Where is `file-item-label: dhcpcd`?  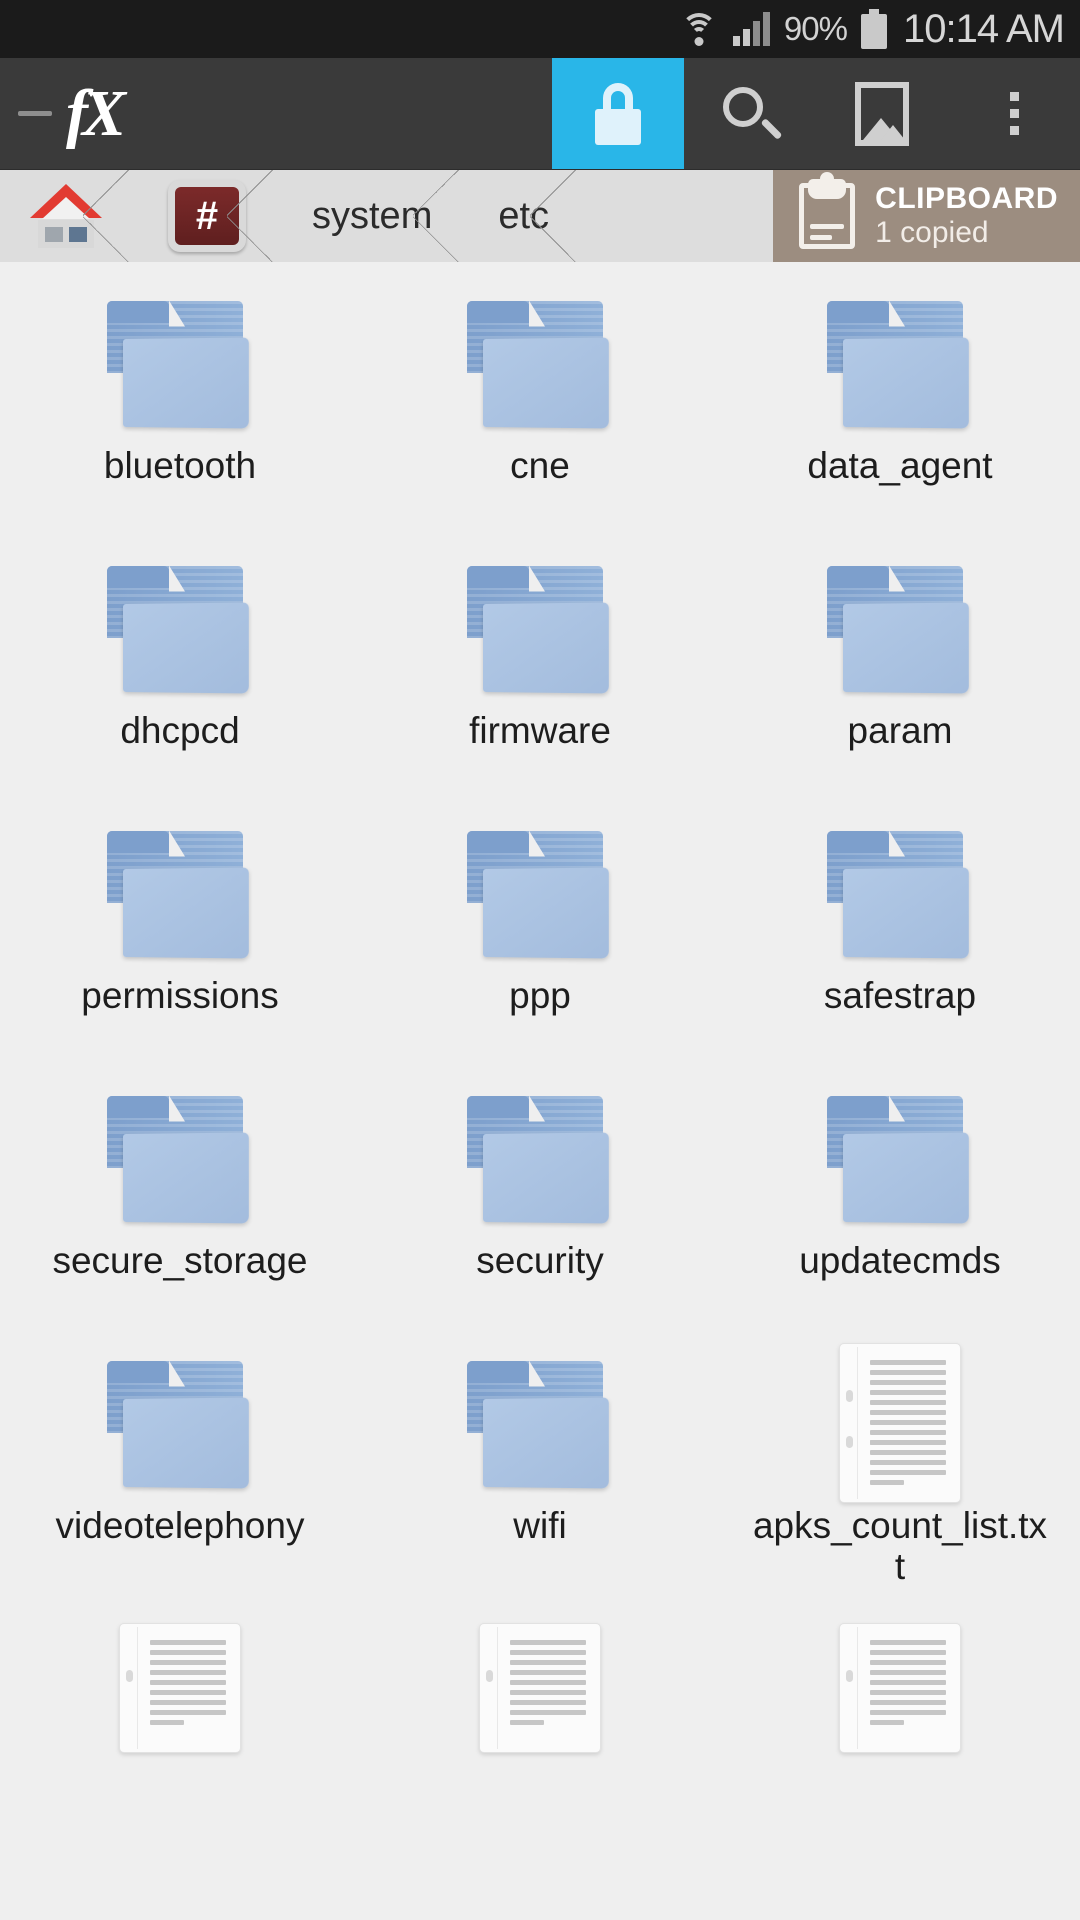 file-item-label: dhcpcd is located at coordinates (180, 730).